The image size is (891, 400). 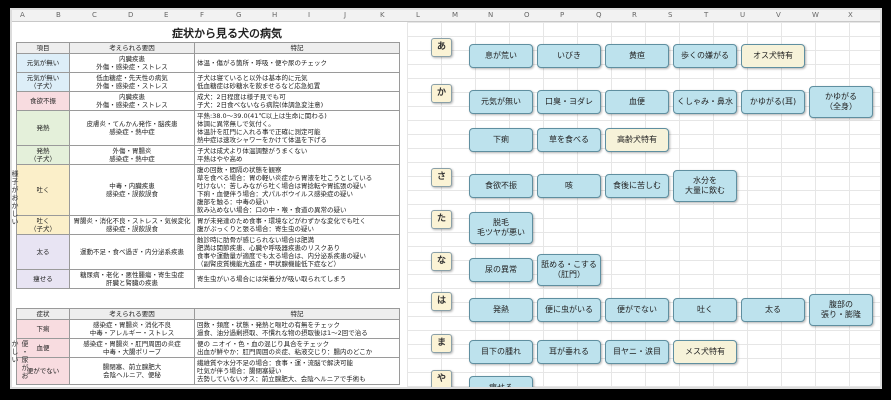 I want to click on symptom-tag: オス犬特有, so click(x=773, y=56).